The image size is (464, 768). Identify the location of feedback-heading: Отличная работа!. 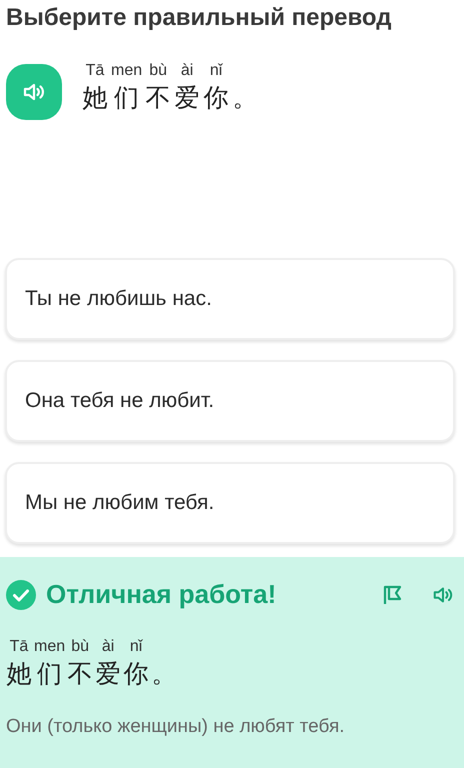
(162, 594).